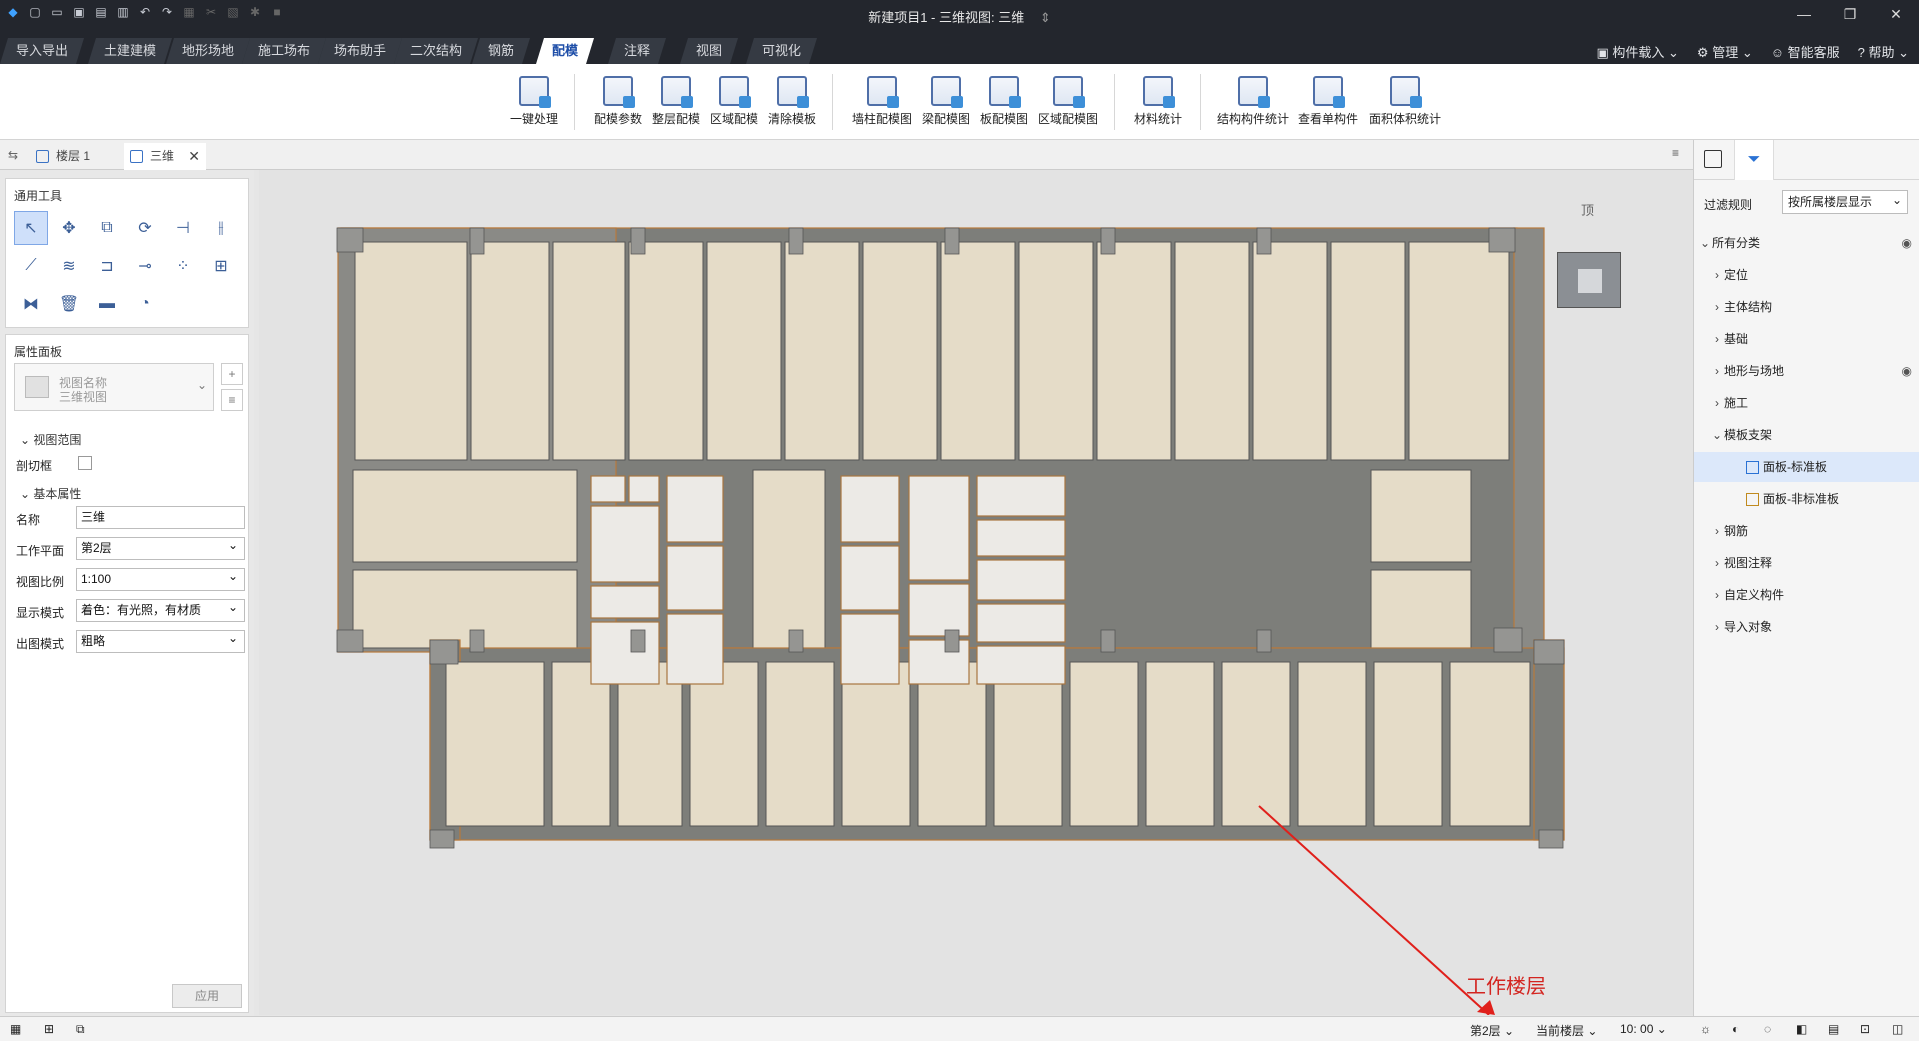 Image resolution: width=1919 pixels, height=1041 pixels. Describe the element at coordinates (1045, 17) in the screenshot. I see `title-switch-icon: ⇕` at that location.